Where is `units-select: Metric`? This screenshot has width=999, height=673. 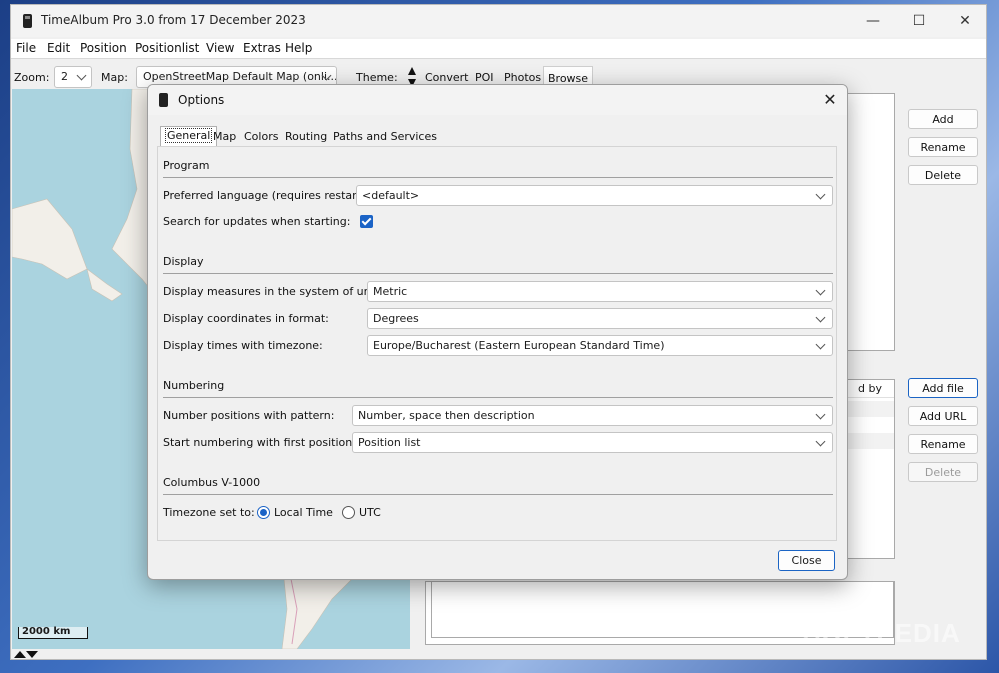 units-select: Metric is located at coordinates (600, 291).